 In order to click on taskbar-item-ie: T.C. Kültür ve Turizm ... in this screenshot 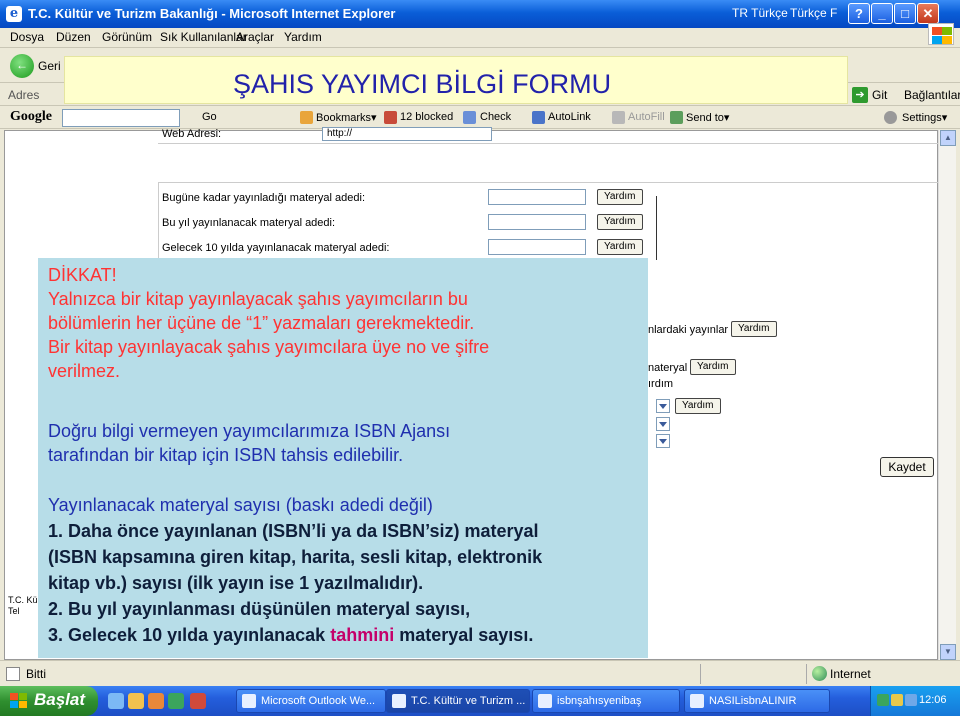, I will do `click(458, 701)`.